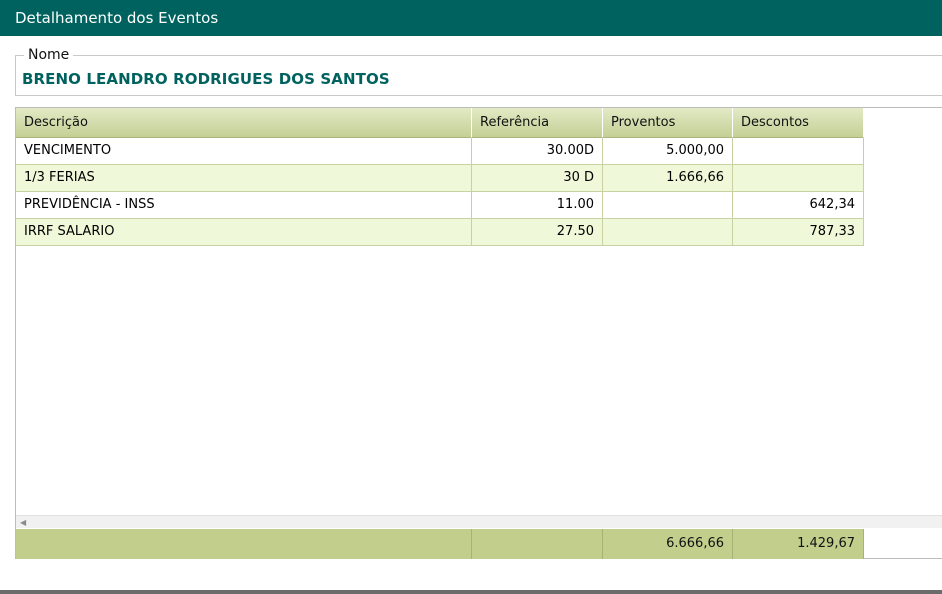  Describe the element at coordinates (798, 123) in the screenshot. I see `column-header-descontos: Descontos` at that location.